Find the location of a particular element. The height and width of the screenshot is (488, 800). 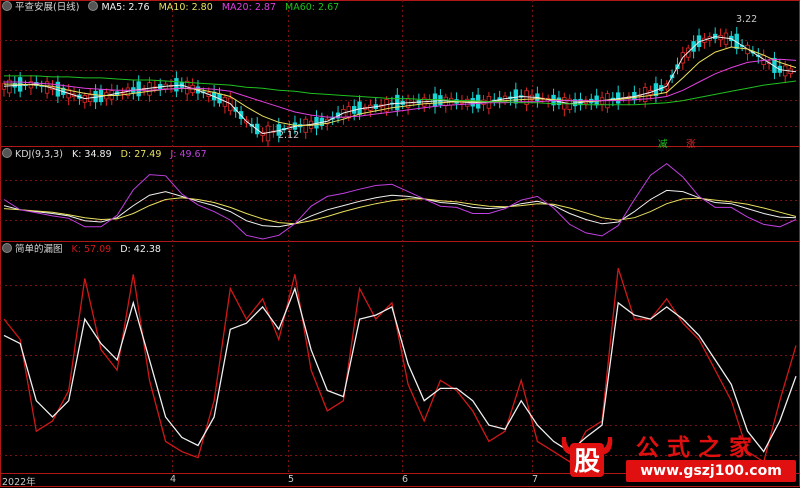

watermark: 股 公式之家 www.gszj100.com is located at coordinates (676, 455).